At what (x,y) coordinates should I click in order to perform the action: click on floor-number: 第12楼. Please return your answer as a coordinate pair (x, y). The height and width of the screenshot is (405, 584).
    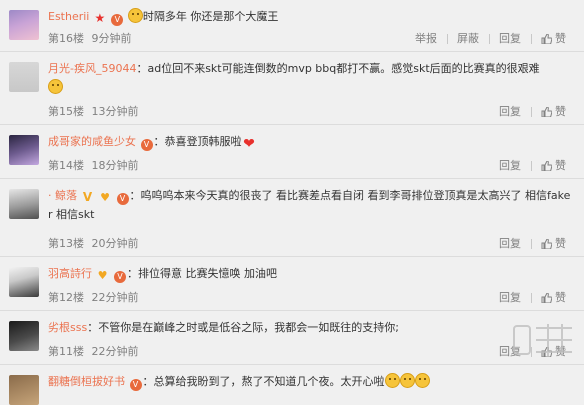
    Looking at the image, I should click on (66, 297).